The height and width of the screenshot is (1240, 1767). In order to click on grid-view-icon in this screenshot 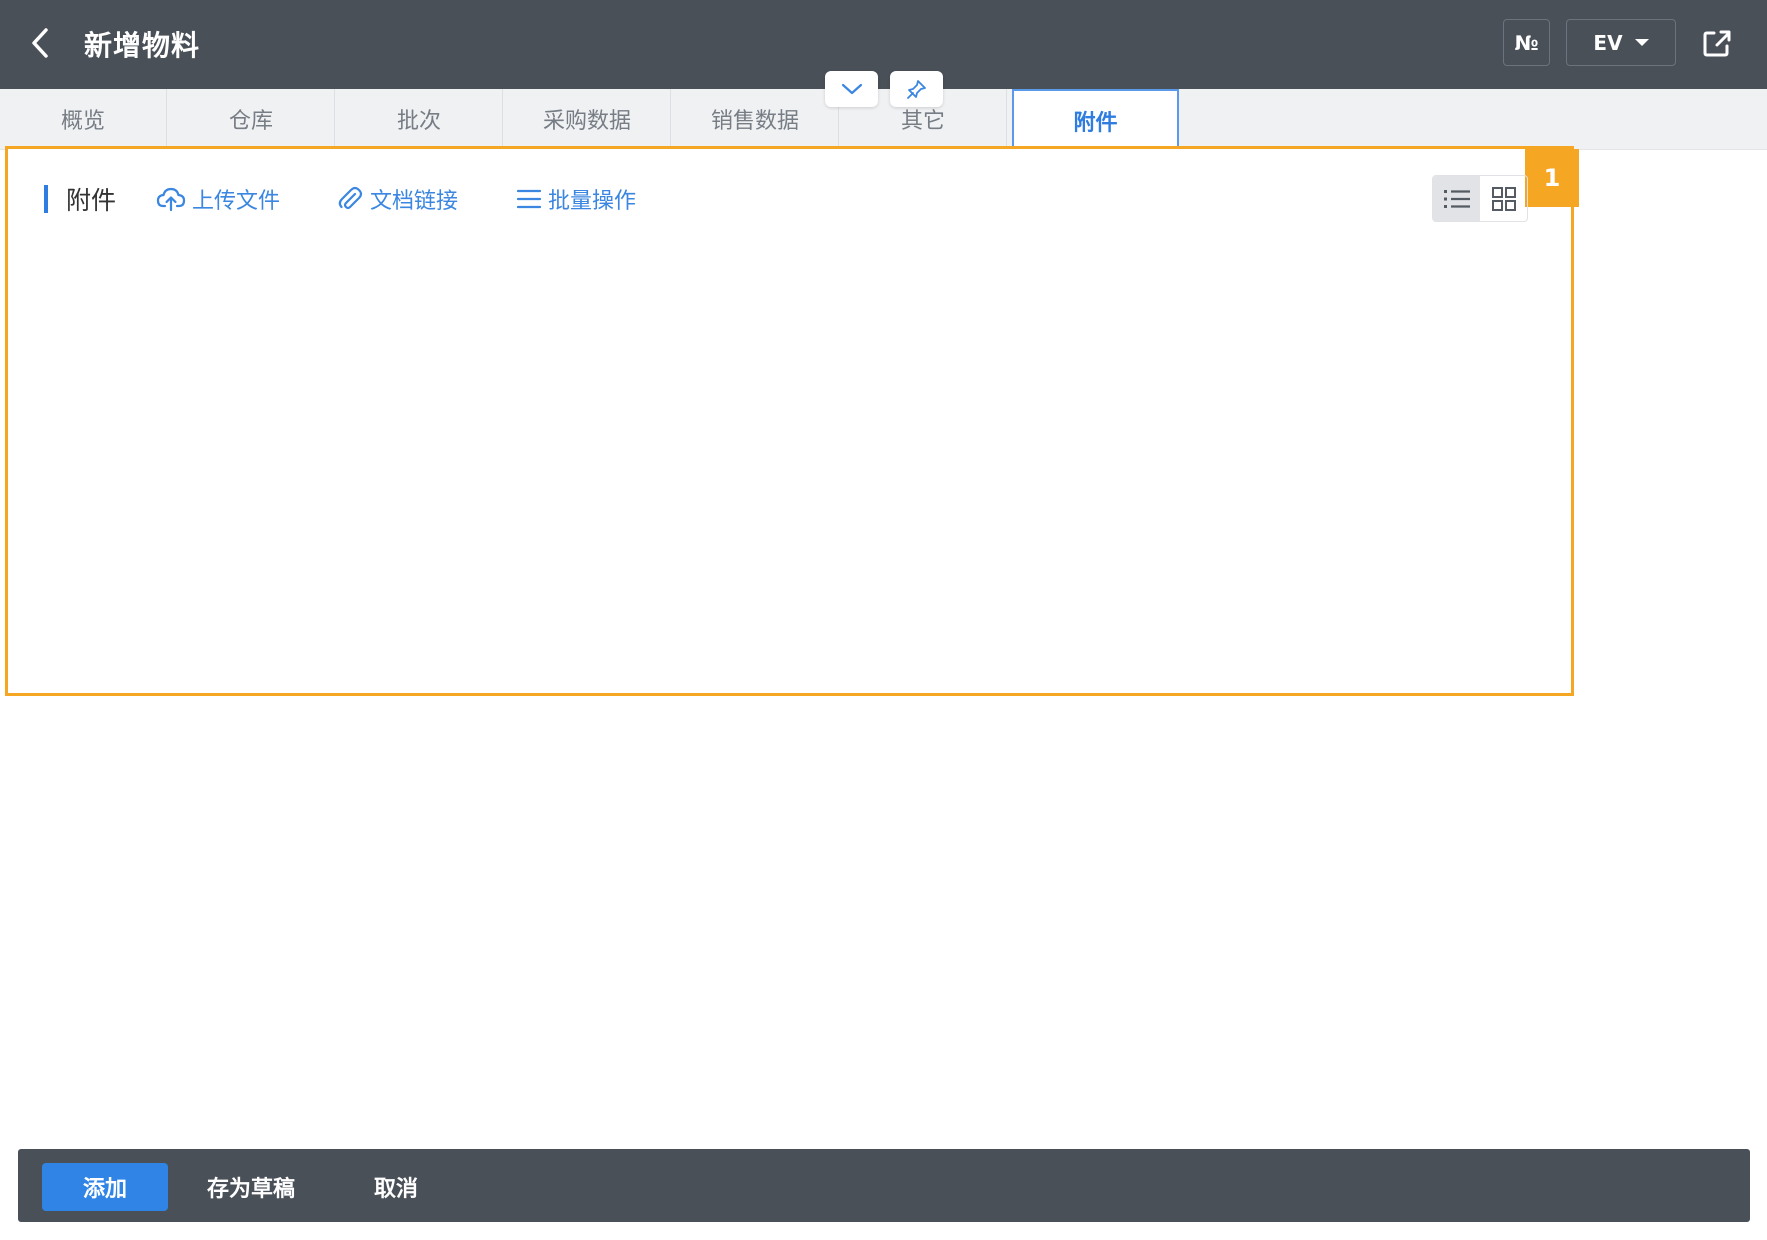, I will do `click(1503, 198)`.